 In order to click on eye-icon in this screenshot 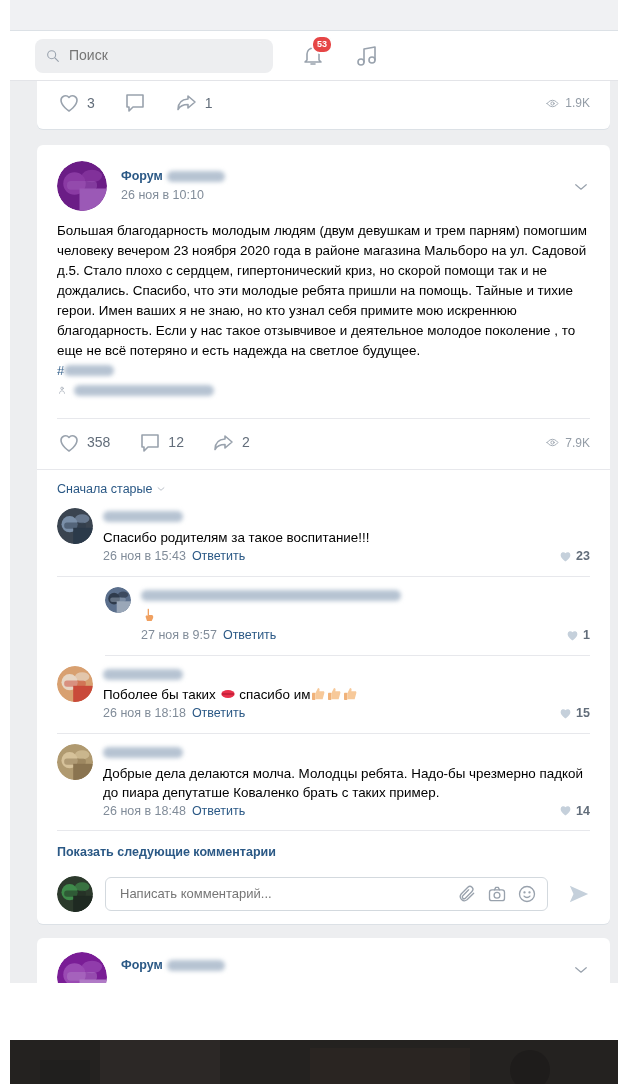, I will do `click(553, 442)`.